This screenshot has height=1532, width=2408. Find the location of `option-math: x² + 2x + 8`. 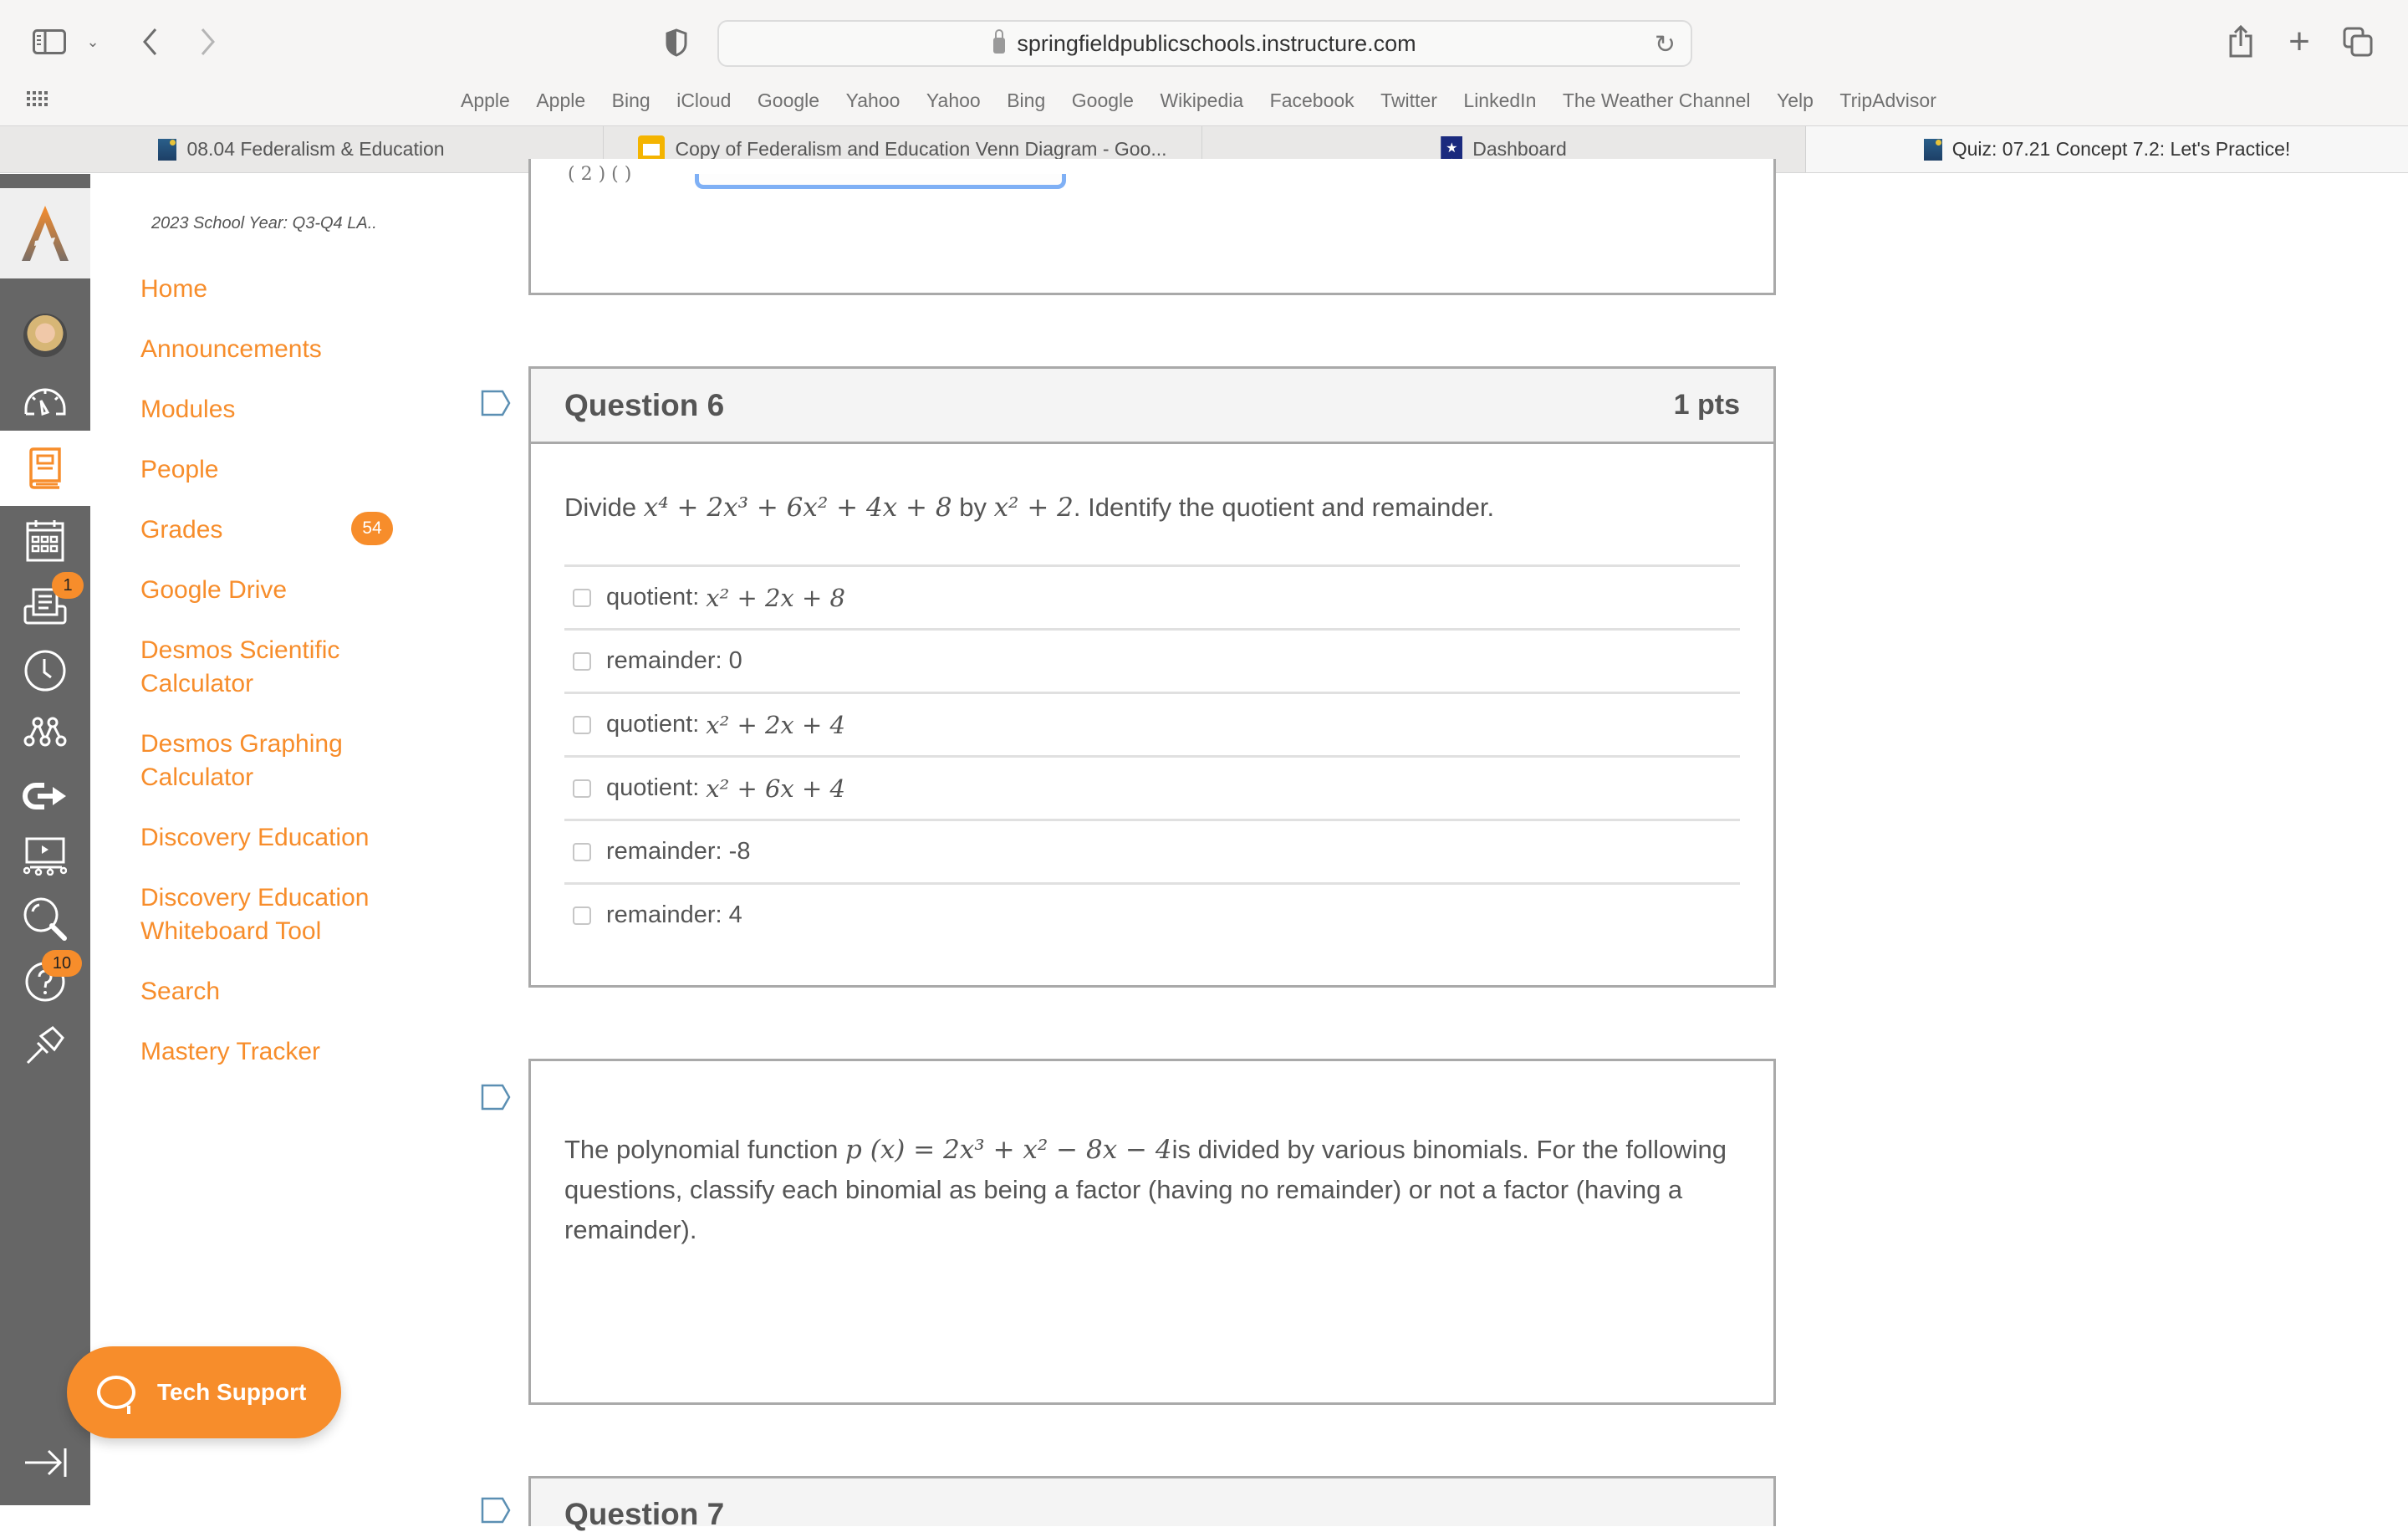

option-math: x² + 2x + 8 is located at coordinates (775, 597).